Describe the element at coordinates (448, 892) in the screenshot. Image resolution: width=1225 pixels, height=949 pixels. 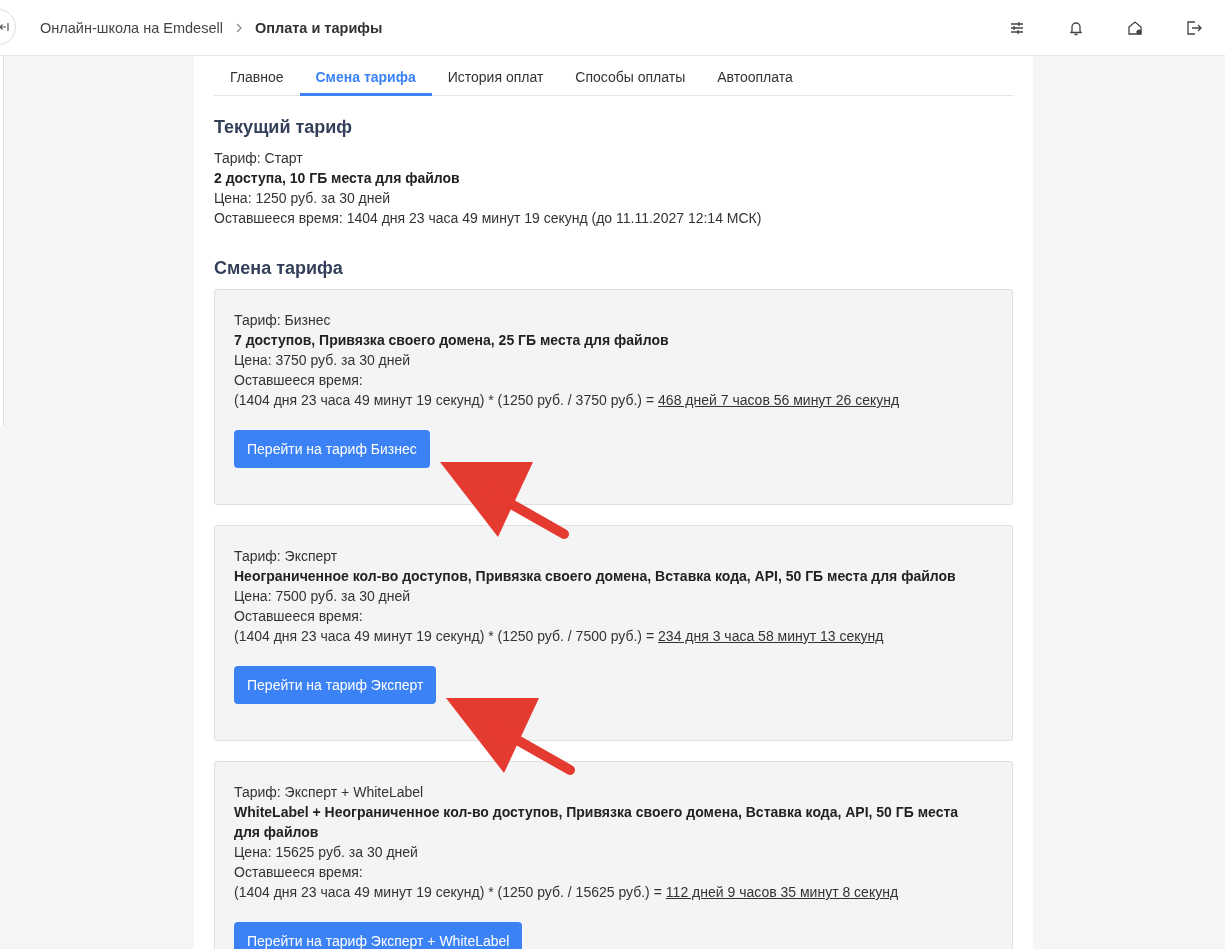
I see `formula-text: (1404 дня 23 часа 49 минут 19 секунд) * (1250 руб. / 15625 руб.) =` at that location.